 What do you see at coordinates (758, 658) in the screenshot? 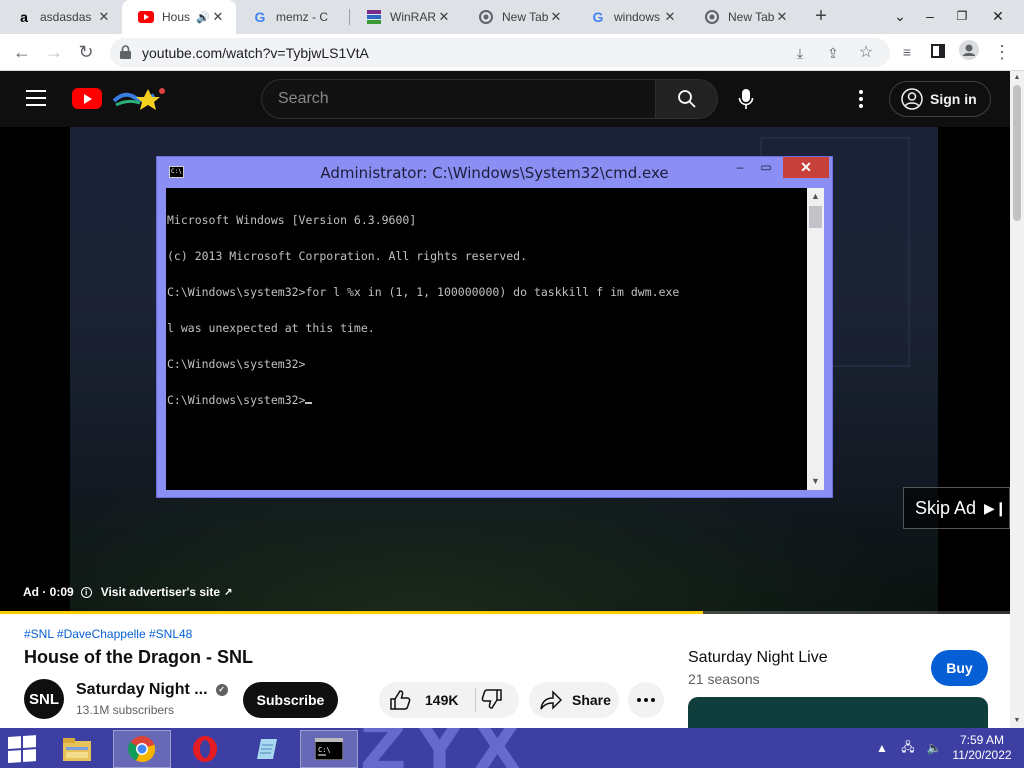
I see `offer-title: Saturday Night Live` at bounding box center [758, 658].